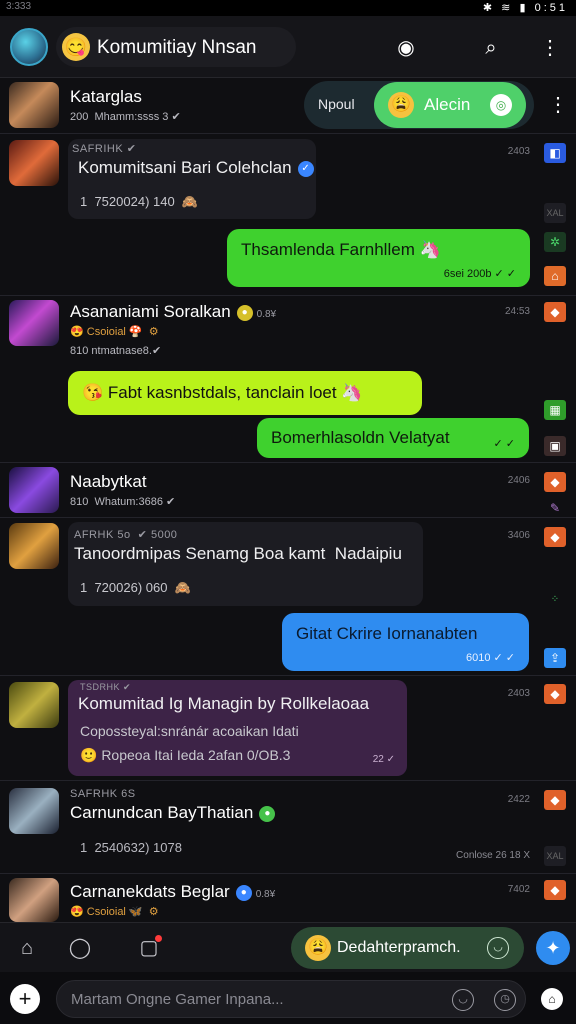 The image size is (576, 1024). I want to click on send-button: ✦, so click(553, 948).